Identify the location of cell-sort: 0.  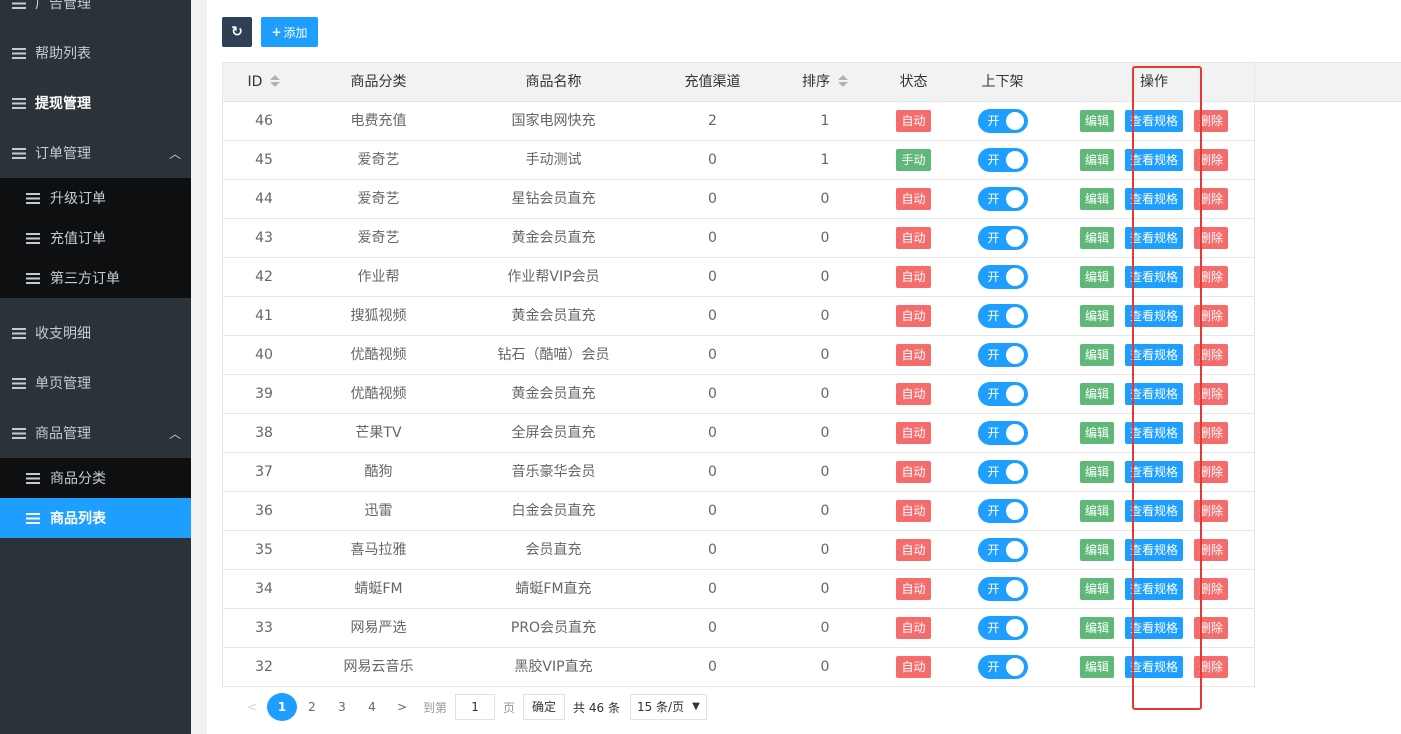
(825, 667).